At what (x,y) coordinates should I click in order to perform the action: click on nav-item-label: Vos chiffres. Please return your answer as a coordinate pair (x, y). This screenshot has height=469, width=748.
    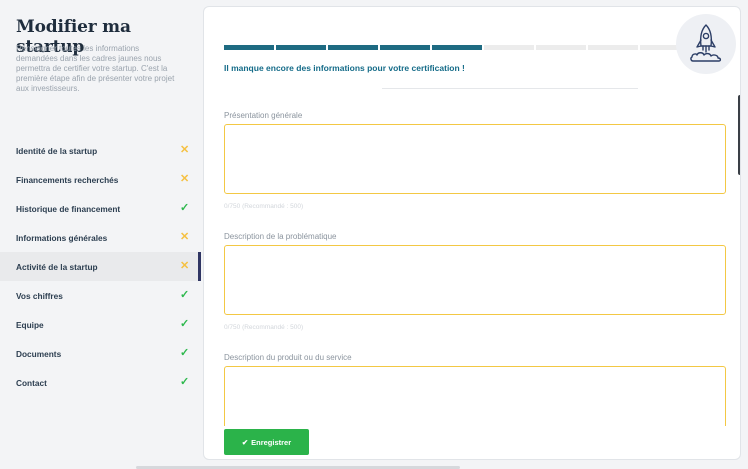
    Looking at the image, I should click on (39, 295).